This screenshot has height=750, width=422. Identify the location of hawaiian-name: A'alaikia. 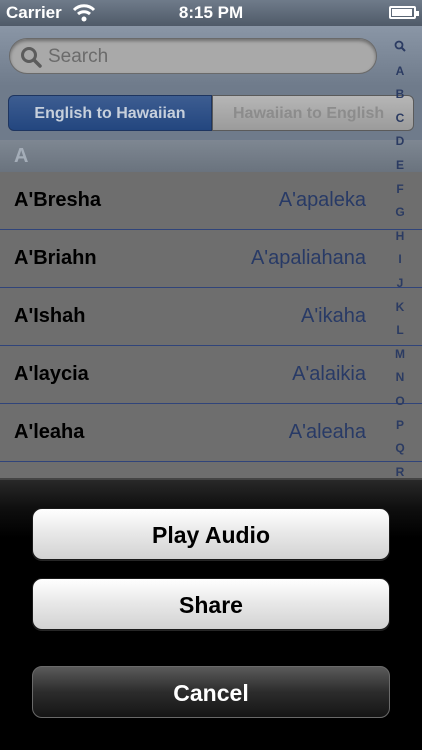
(329, 374).